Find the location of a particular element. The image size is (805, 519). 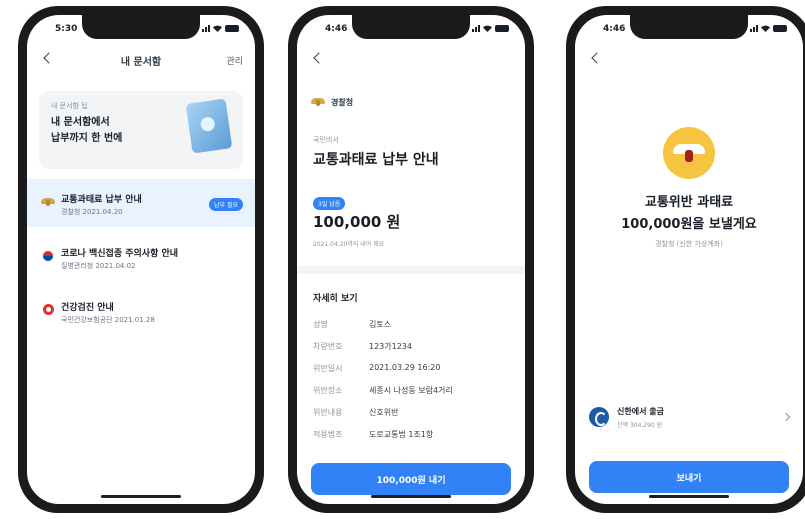

tip-label: 내 문서함 팁 is located at coordinates (69, 106).